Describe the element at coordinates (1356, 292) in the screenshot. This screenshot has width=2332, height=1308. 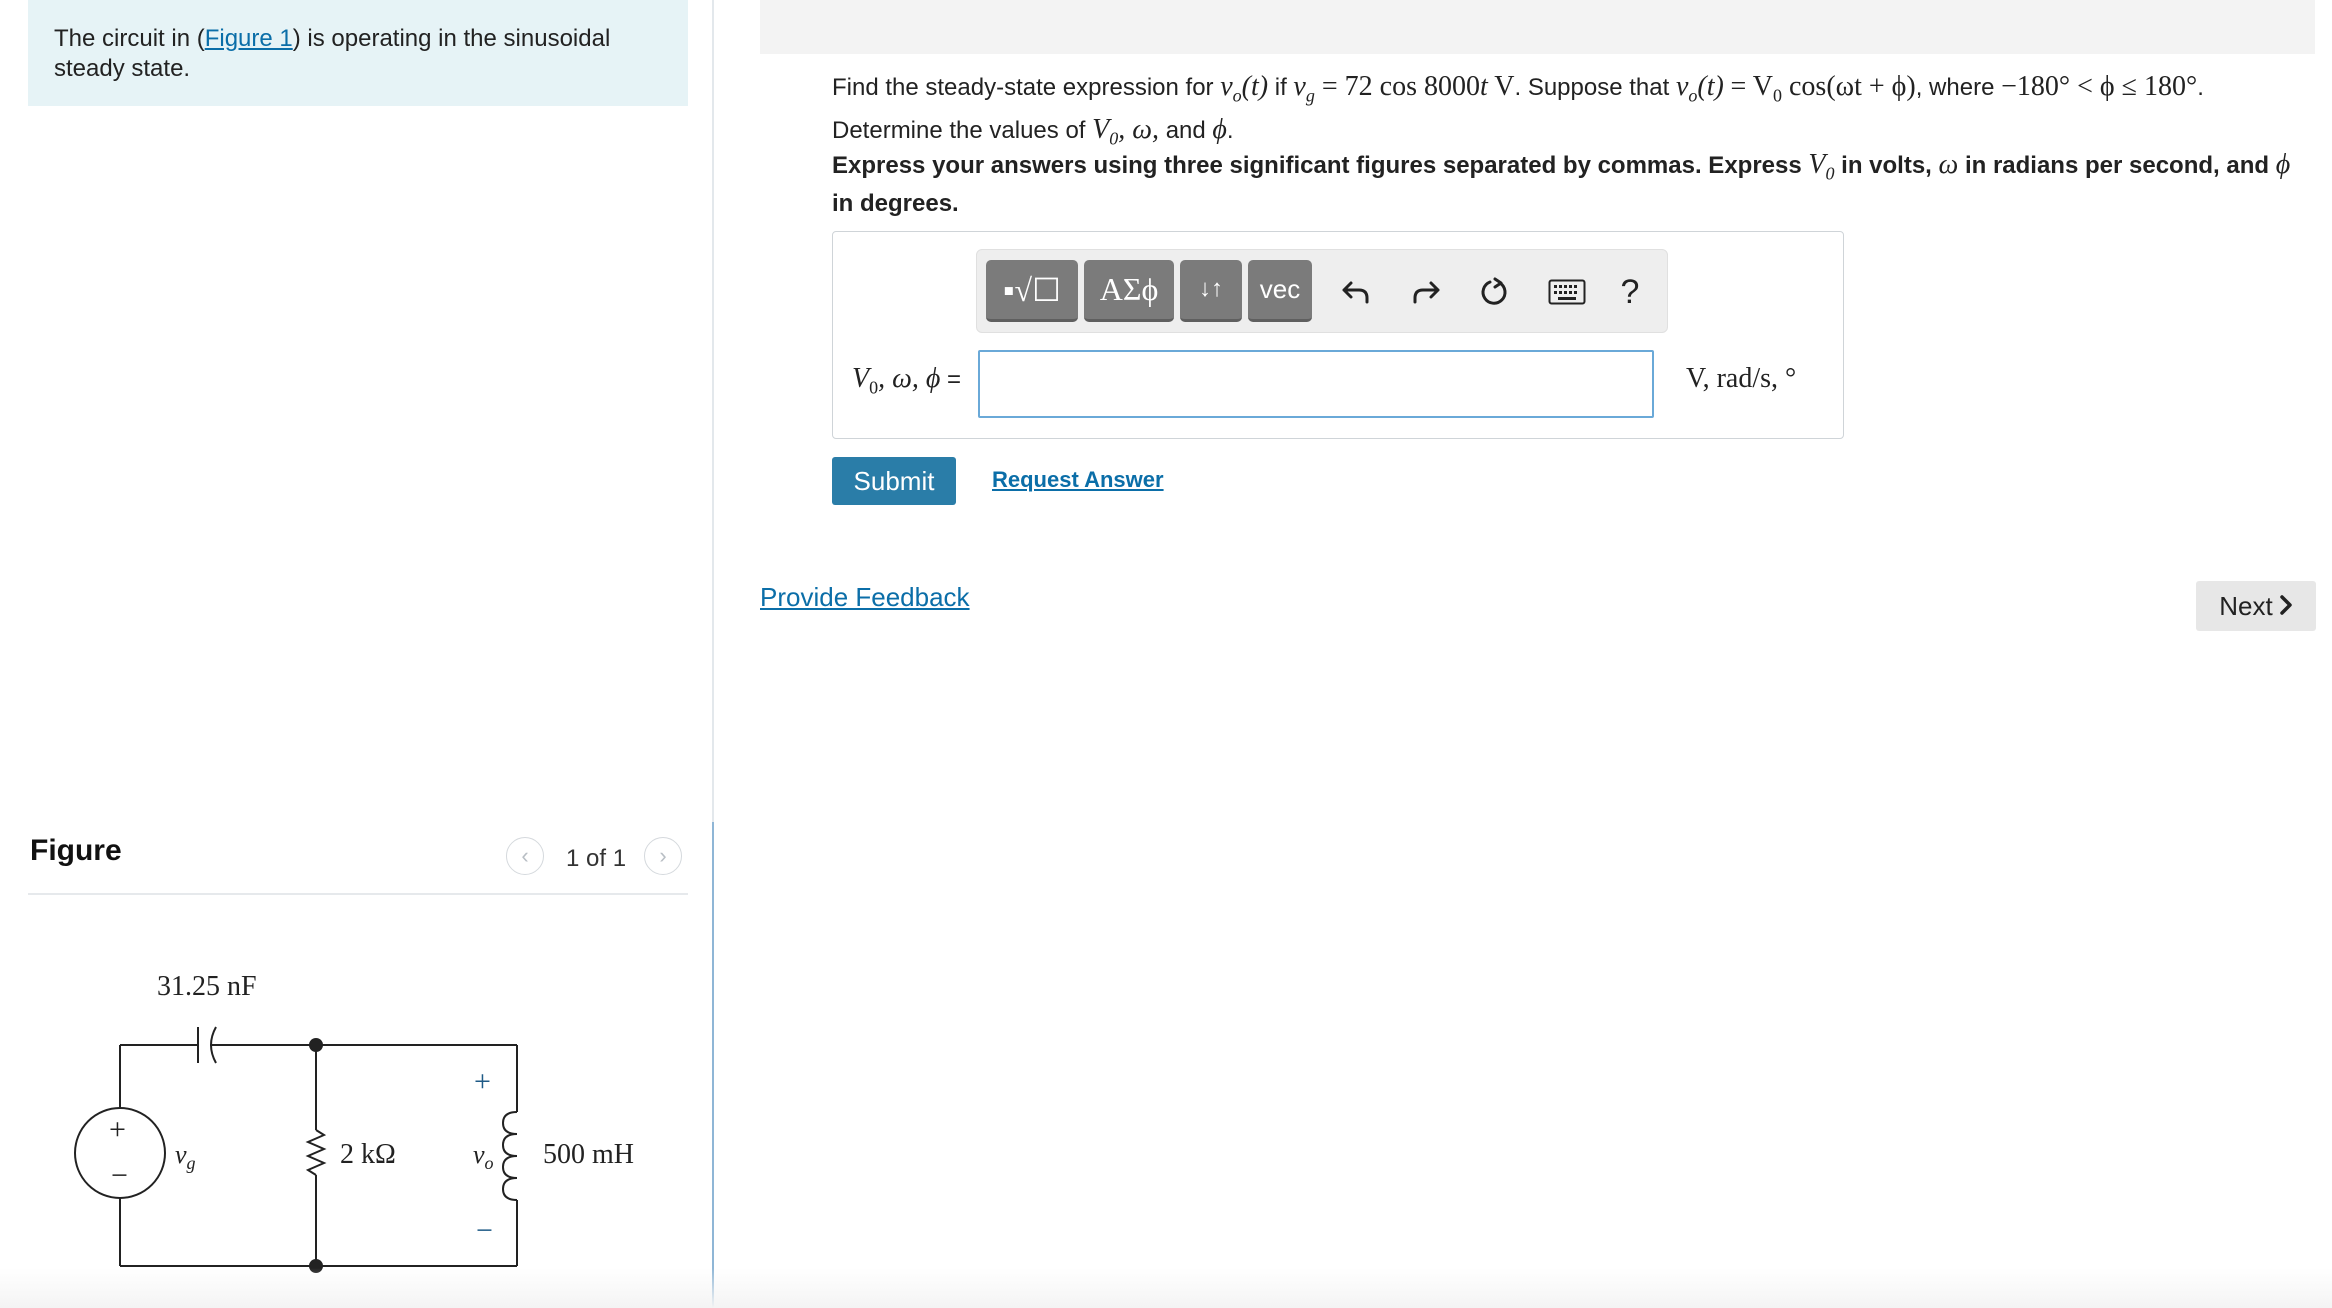
I see `undo-icon` at that location.